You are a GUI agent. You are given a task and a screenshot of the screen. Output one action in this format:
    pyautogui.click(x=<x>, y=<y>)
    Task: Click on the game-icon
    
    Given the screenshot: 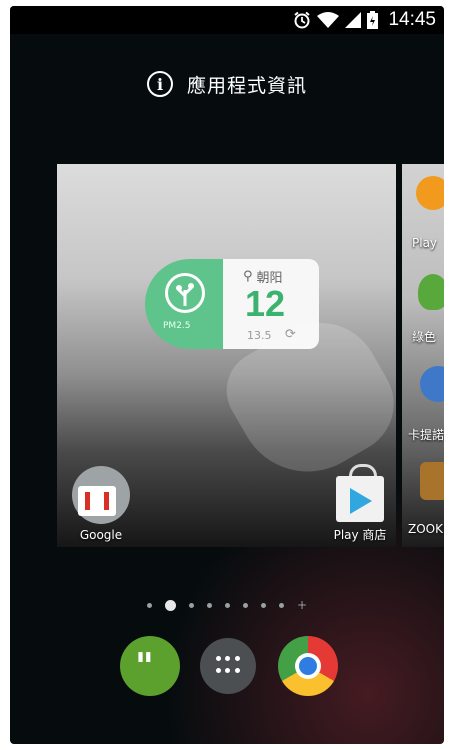 What is the action you would take?
    pyautogui.click(x=432, y=481)
    